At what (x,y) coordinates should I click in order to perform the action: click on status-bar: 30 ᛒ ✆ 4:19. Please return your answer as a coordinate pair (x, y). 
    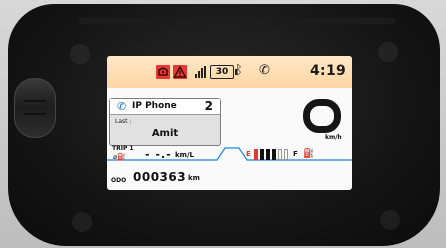
    Looking at the image, I should click on (229, 72).